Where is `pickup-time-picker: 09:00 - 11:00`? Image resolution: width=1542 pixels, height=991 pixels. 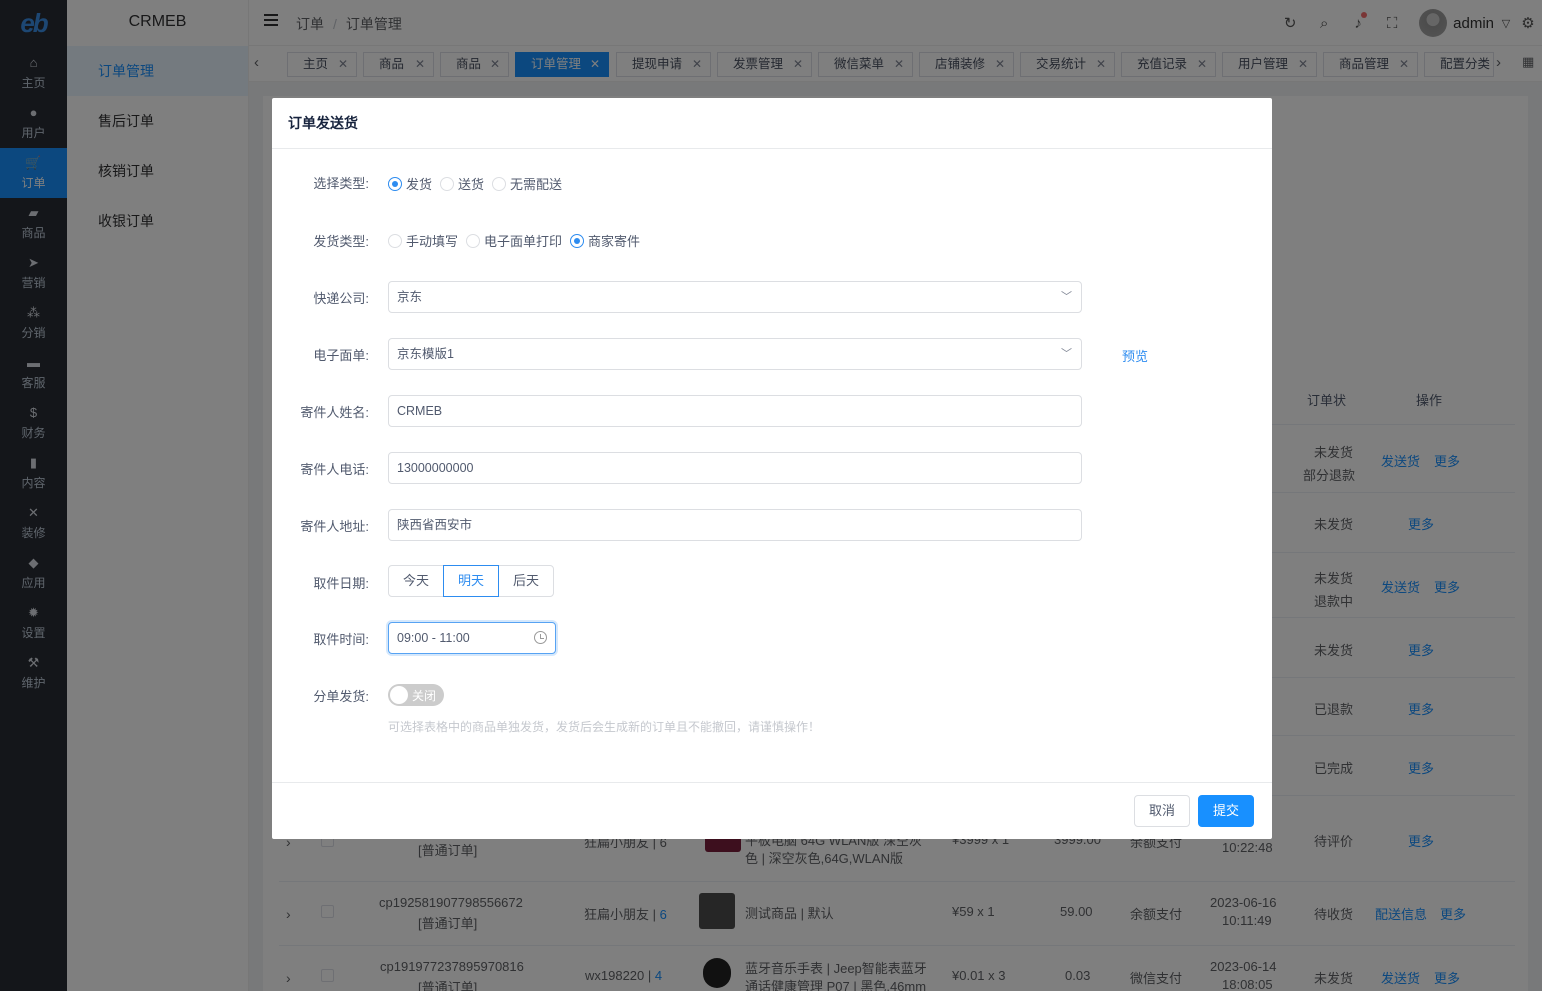 pickup-time-picker: 09:00 - 11:00 is located at coordinates (472, 638).